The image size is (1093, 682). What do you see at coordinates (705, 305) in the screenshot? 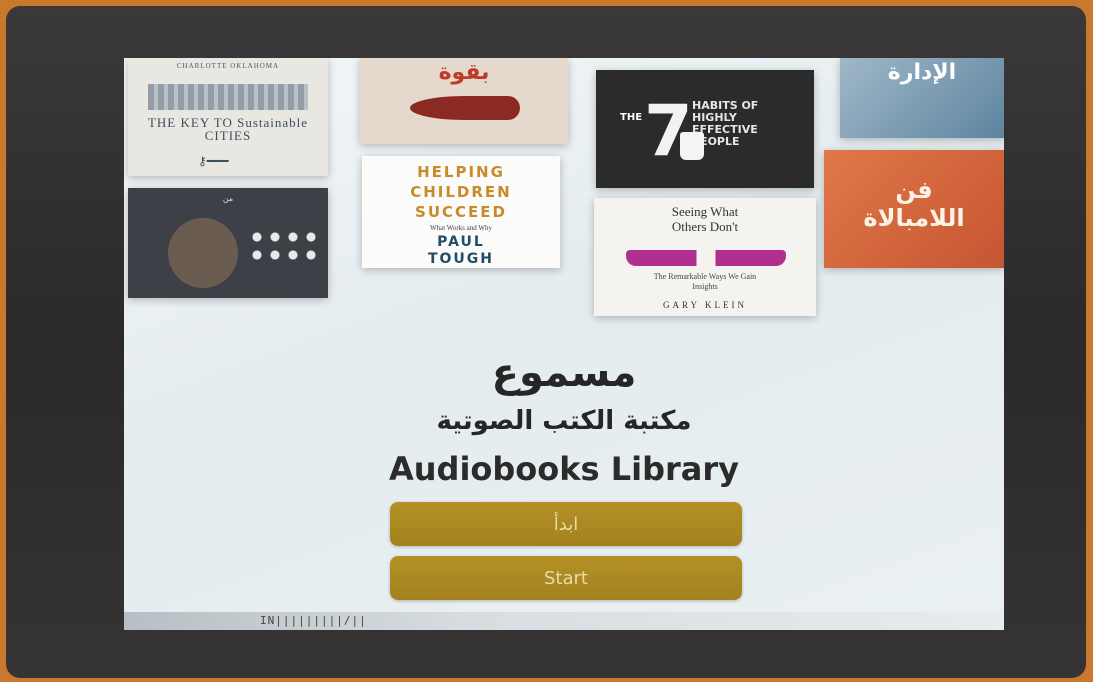
I see `book-author: GARY KLEIN` at bounding box center [705, 305].